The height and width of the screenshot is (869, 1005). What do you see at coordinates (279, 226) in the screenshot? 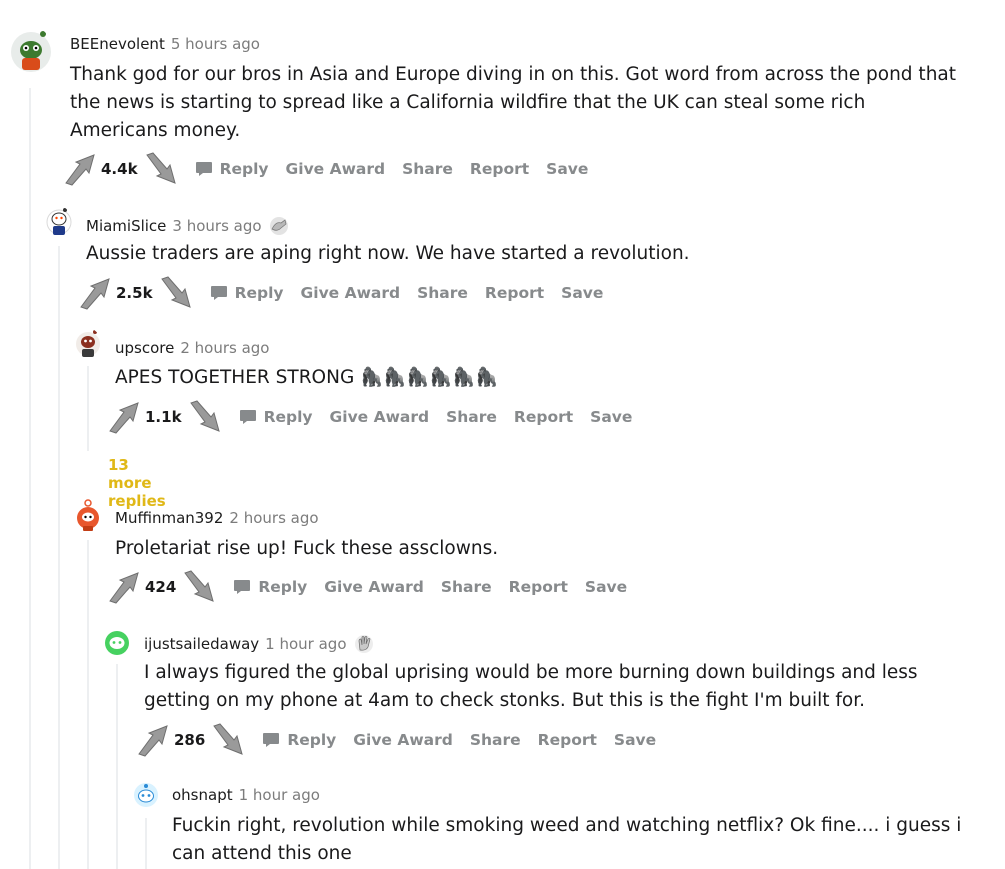
I see `helping-hand-award-icon` at bounding box center [279, 226].